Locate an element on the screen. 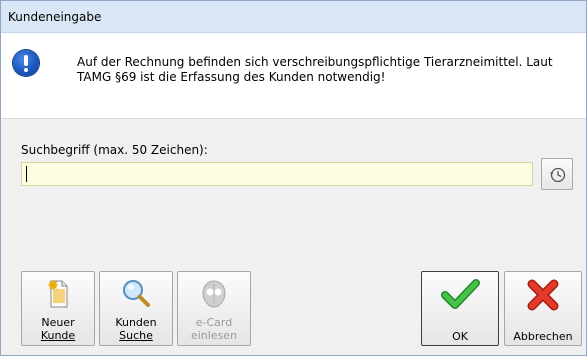  new-customer-label-1: Neuer is located at coordinates (58, 322).